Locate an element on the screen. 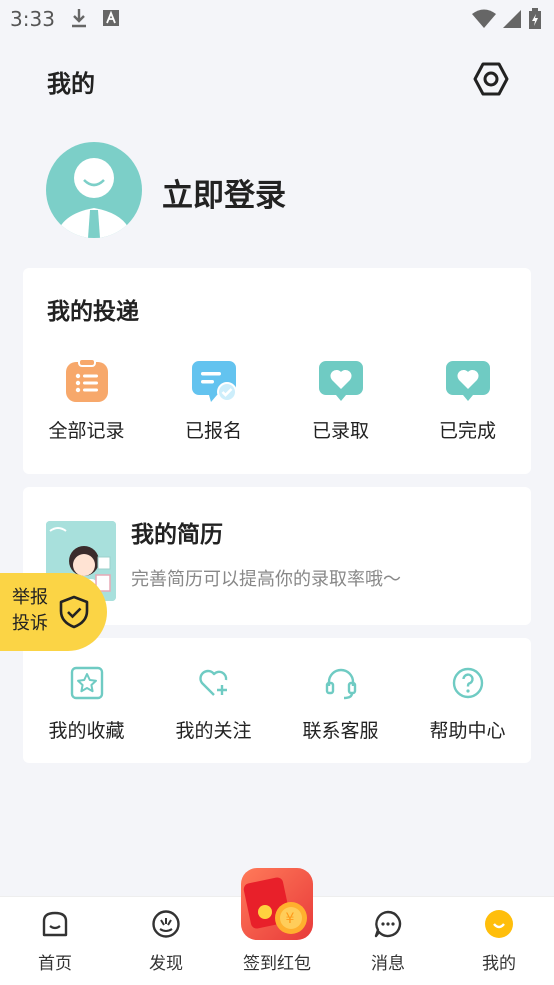 The height and width of the screenshot is (985, 554). list-icon is located at coordinates (86, 380).